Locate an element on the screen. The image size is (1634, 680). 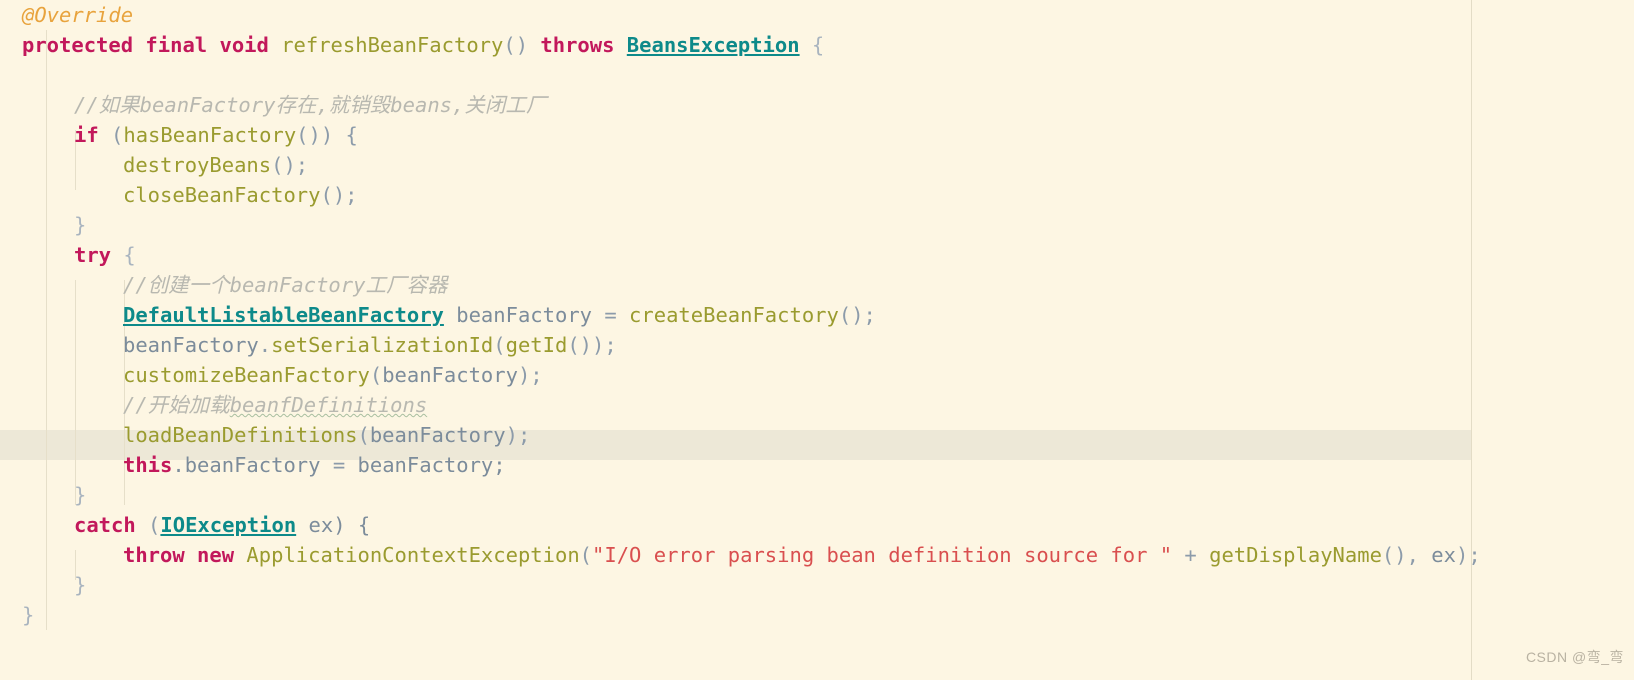
call-loadBeanDefinitions: loadBeanDefinitions is located at coordinates (240, 435).